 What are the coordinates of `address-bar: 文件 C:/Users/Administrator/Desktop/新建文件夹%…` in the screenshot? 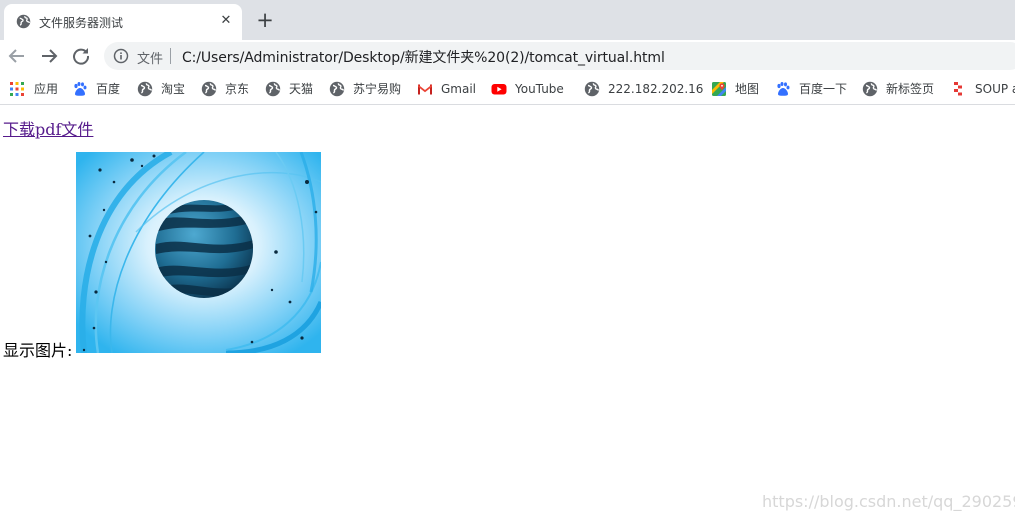 It's located at (559, 56).